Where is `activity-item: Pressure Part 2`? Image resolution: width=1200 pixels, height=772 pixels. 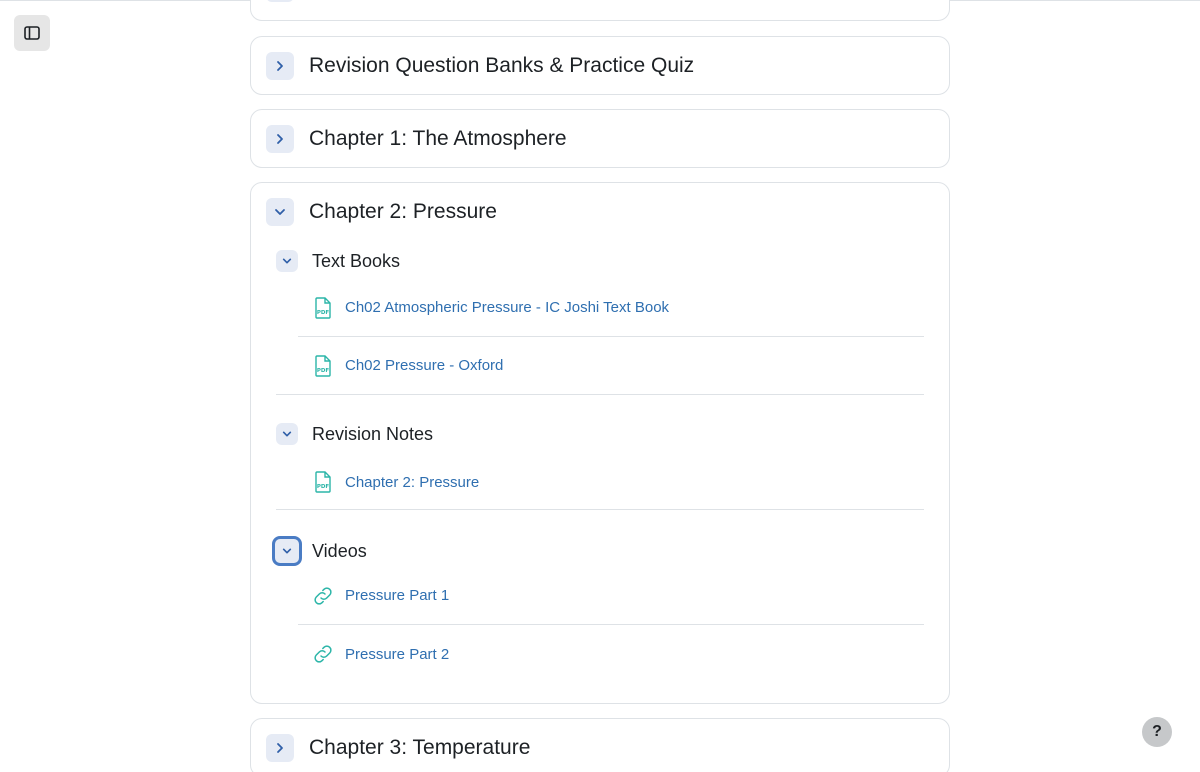 activity-item: Pressure Part 2 is located at coordinates (611, 654).